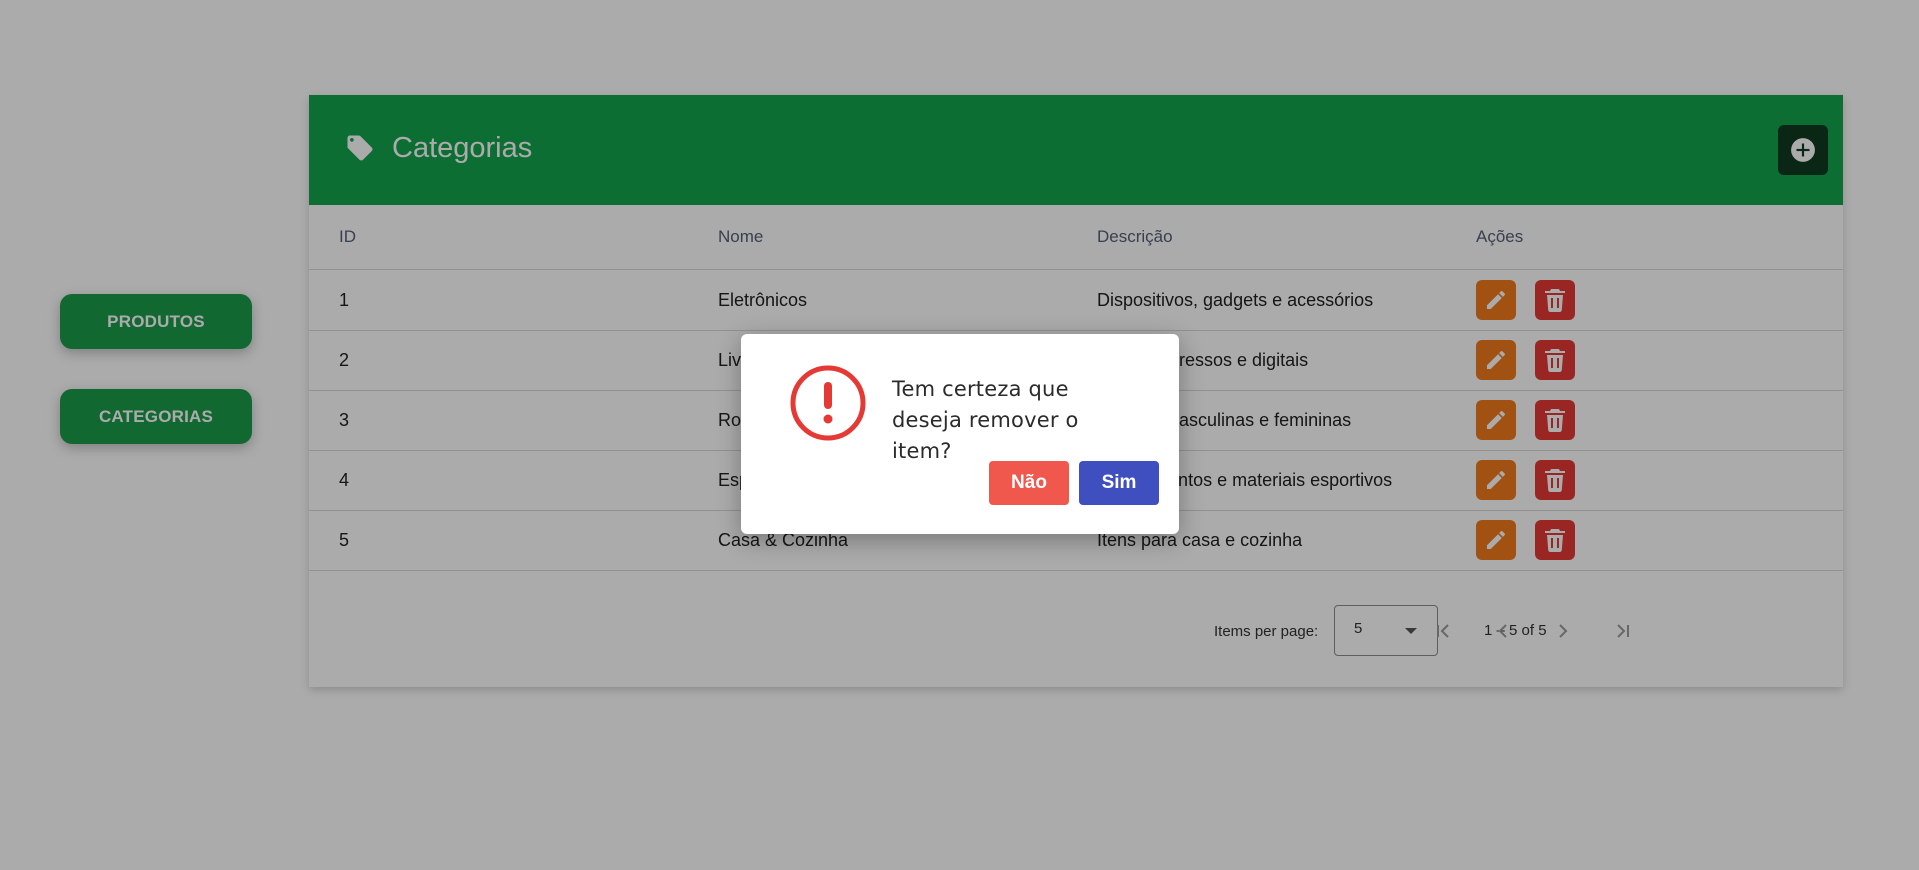  I want to click on exclamation-circle-icon, so click(828, 403).